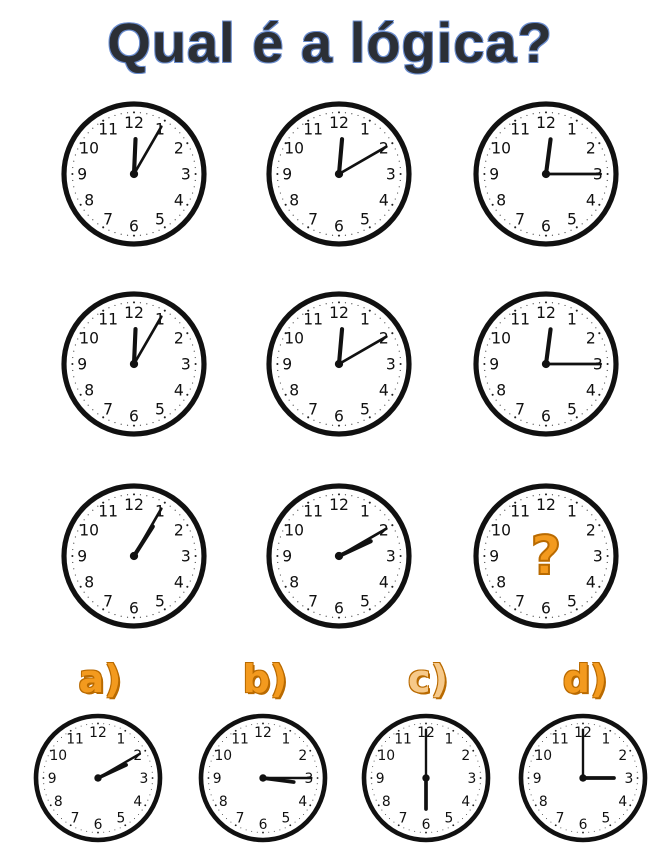 This screenshot has height=860, width=660. What do you see at coordinates (98, 778) in the screenshot?
I see `option-a-clock: 123456789101112` at bounding box center [98, 778].